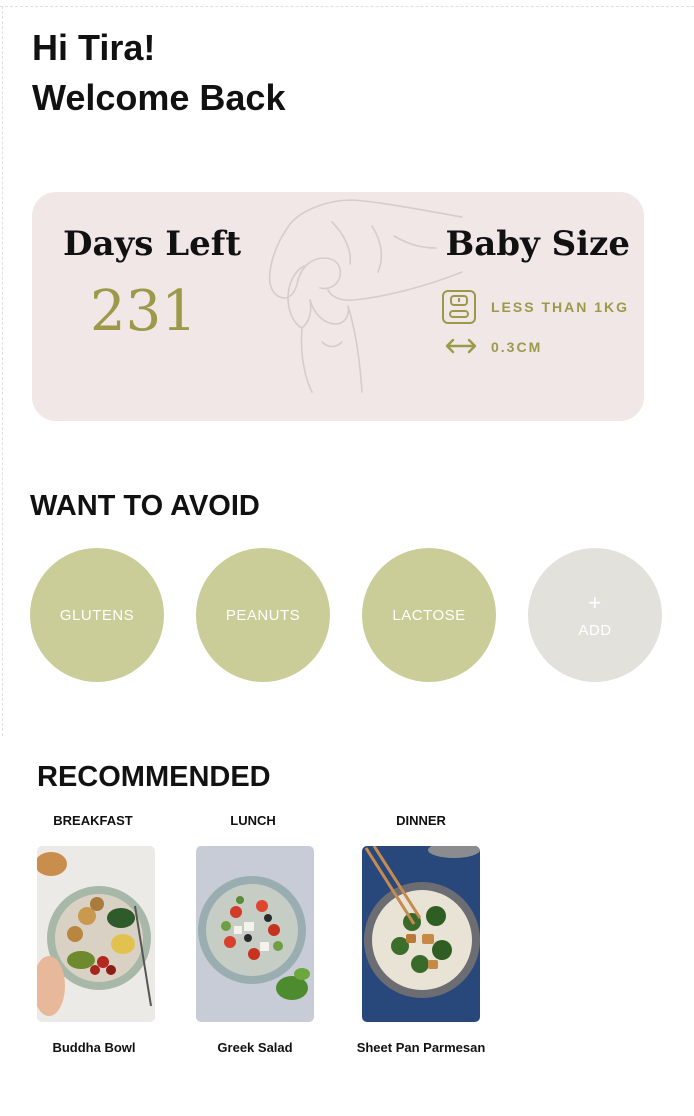  Describe the element at coordinates (253, 820) in the screenshot. I see `meal-category-lunch: LUNCH` at that location.